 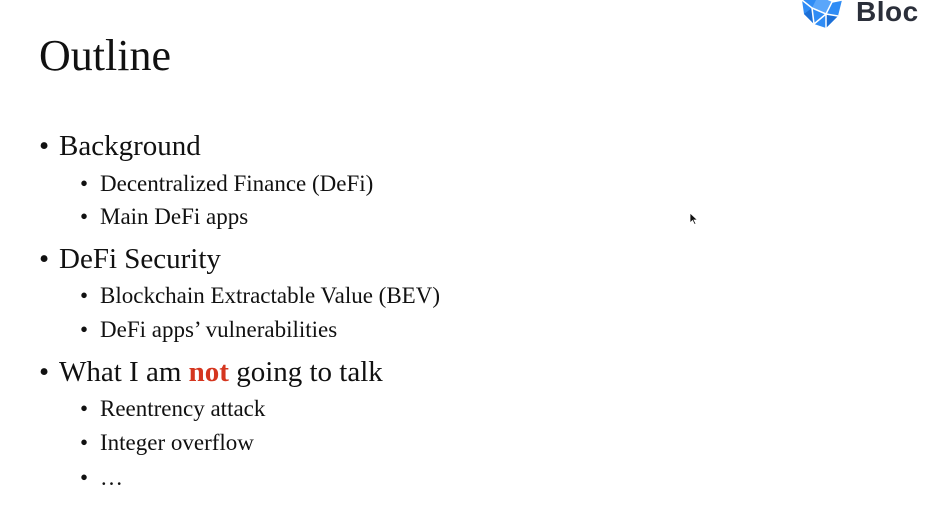 I want to click on outline-subitem-label: Reentrency attack, so click(x=183, y=408).